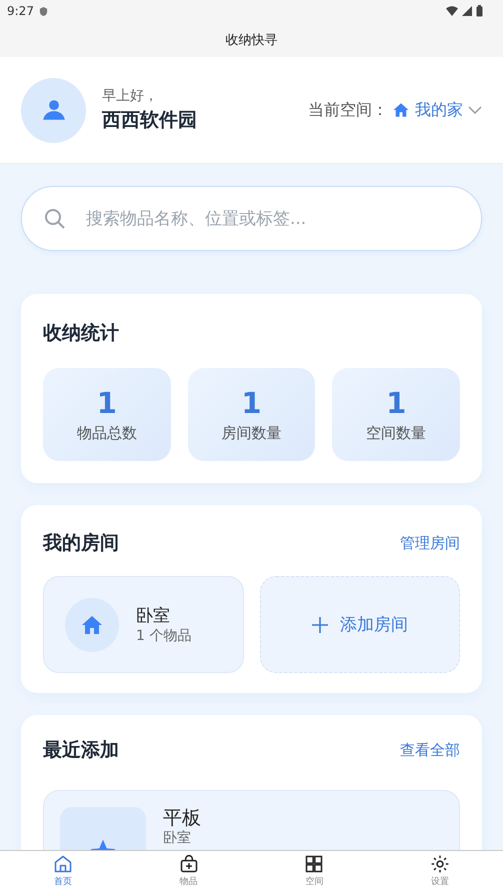 The height and width of the screenshot is (894, 503). I want to click on nav-tab: 设置, so click(440, 872).